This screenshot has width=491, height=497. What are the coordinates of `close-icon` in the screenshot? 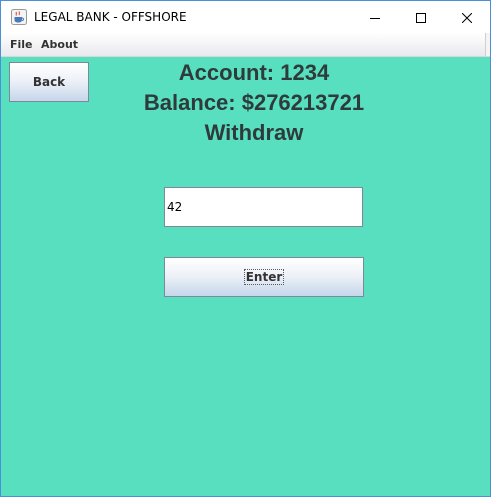 It's located at (467, 17).